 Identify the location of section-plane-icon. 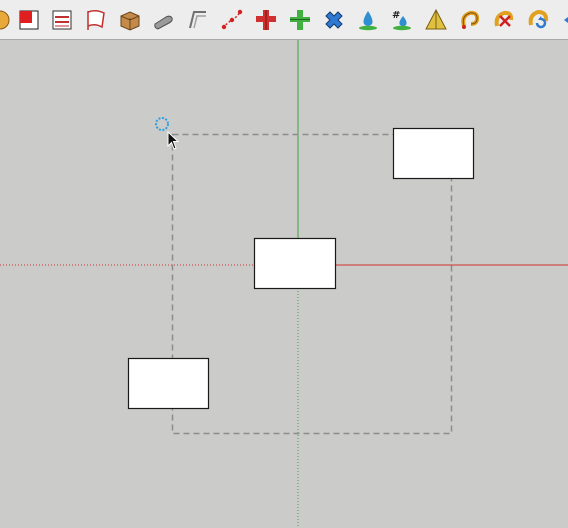
(62, 20).